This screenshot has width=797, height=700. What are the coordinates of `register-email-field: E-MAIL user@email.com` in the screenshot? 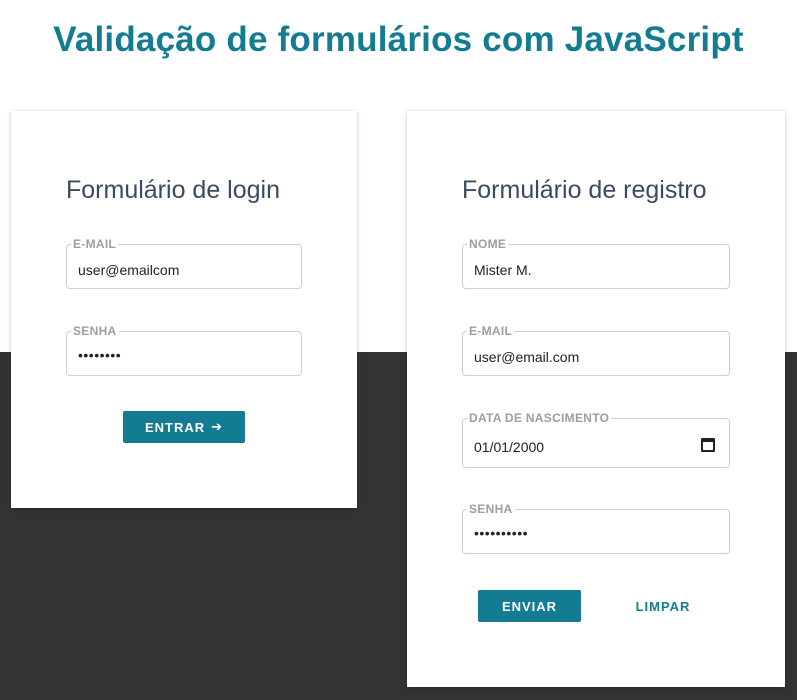 It's located at (596, 349).